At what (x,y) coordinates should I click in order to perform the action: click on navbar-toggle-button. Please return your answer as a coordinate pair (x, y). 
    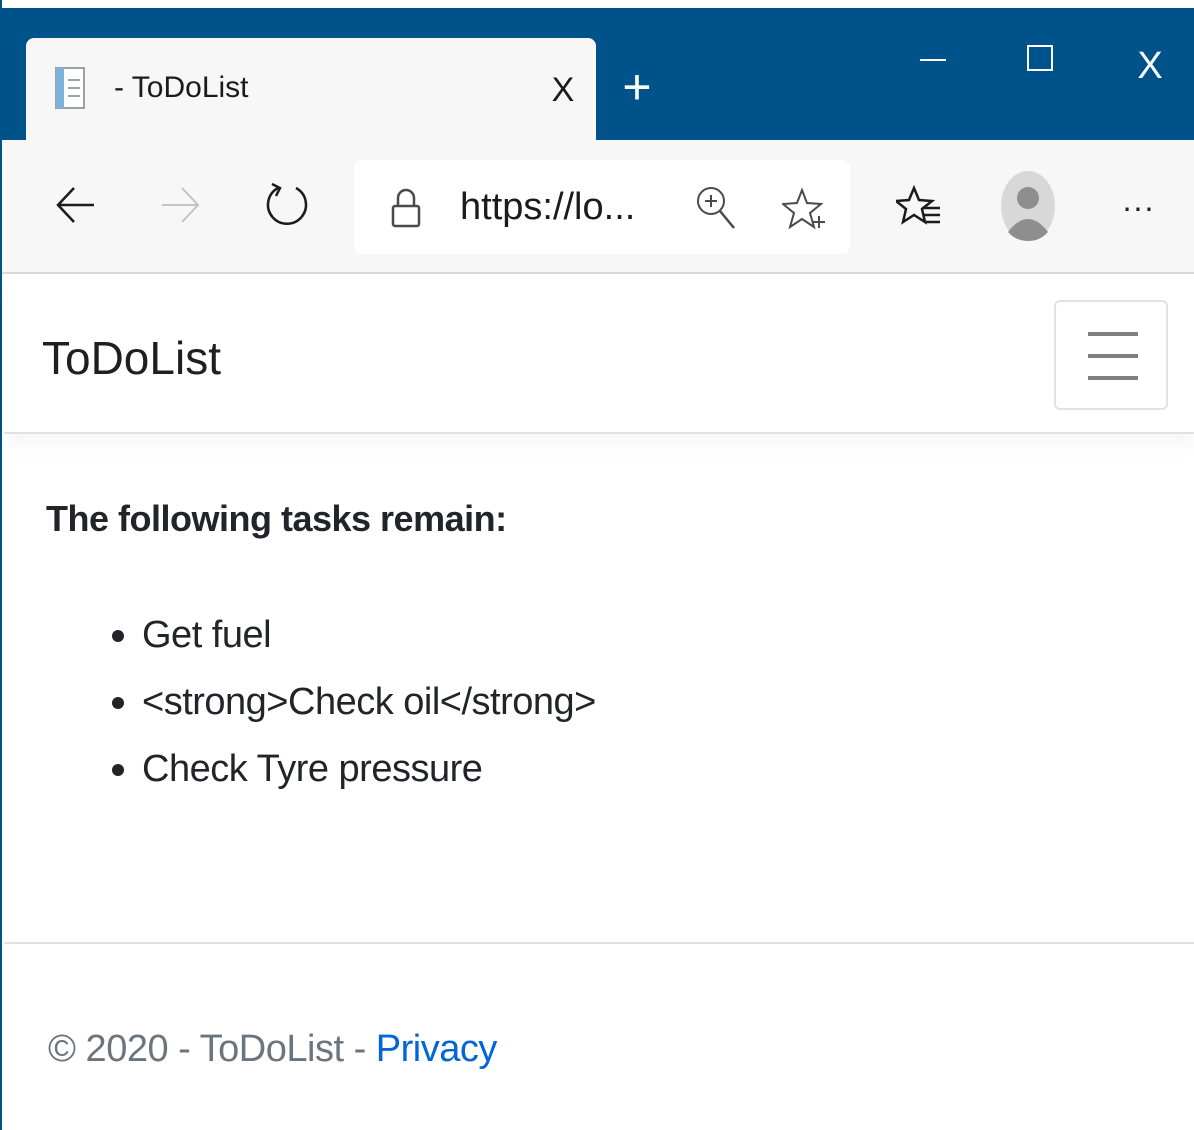
    Looking at the image, I should click on (1111, 355).